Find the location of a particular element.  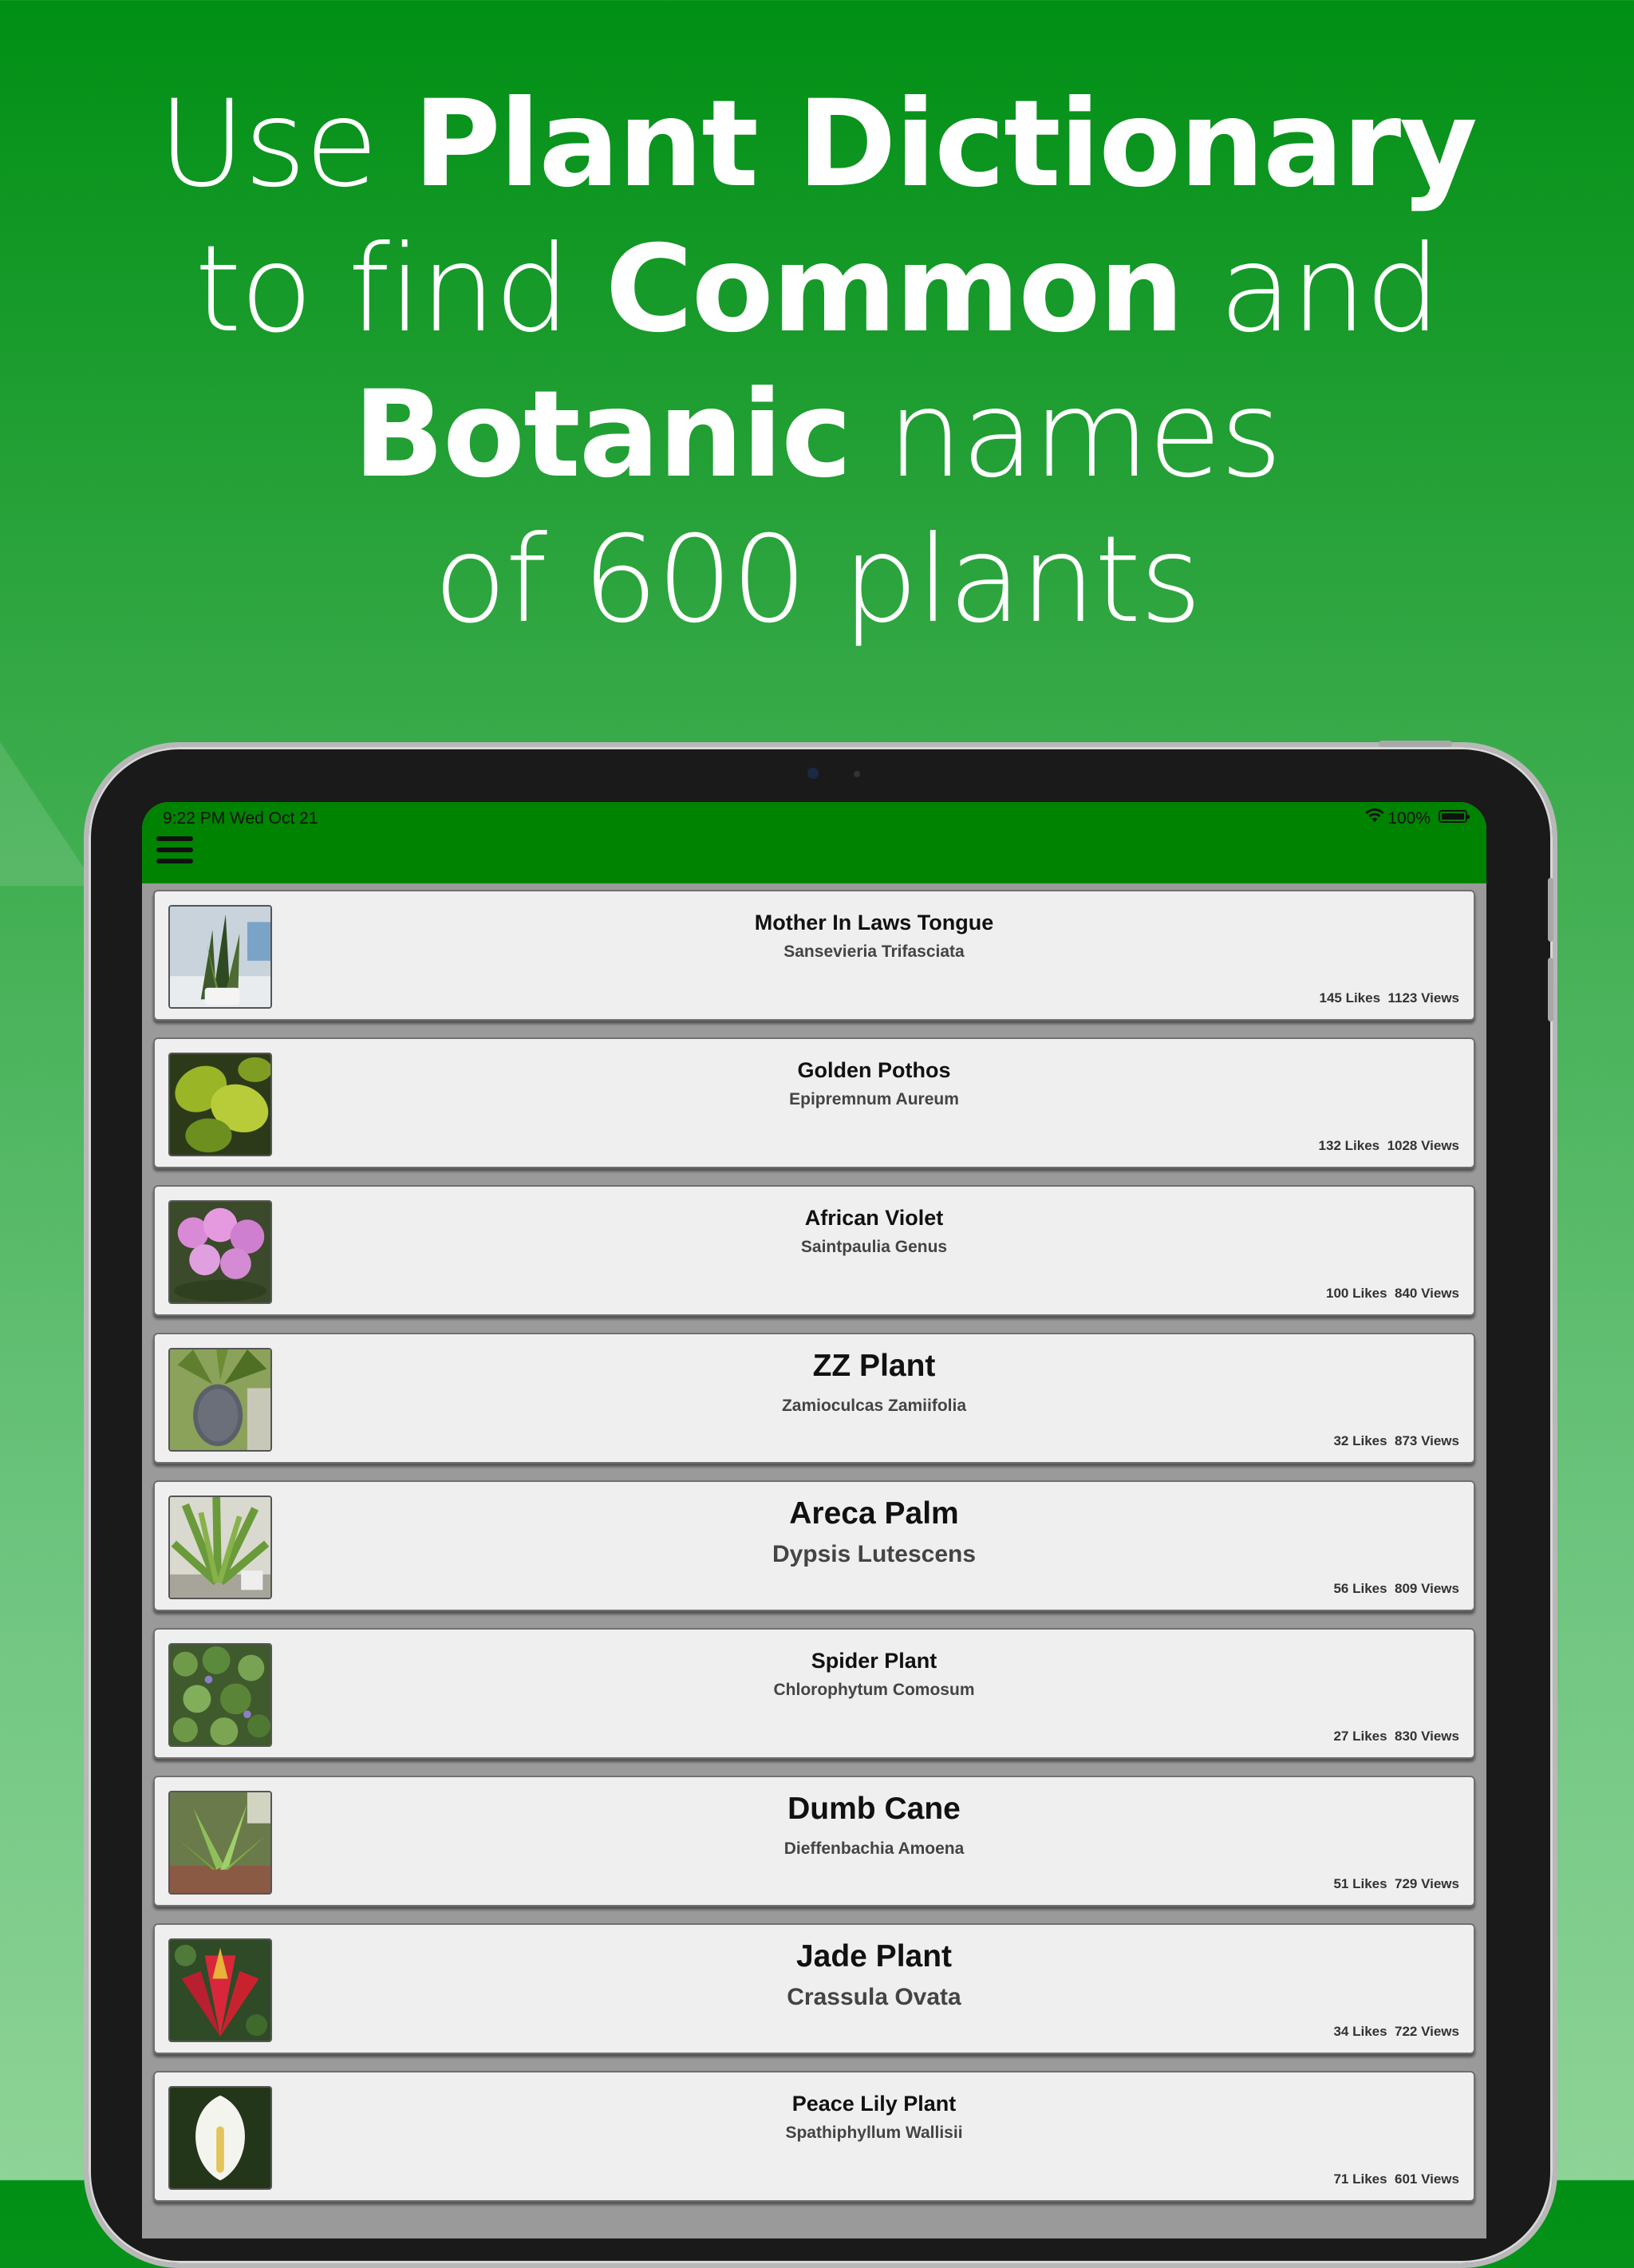

views-count: 729 Views is located at coordinates (1427, 1883).